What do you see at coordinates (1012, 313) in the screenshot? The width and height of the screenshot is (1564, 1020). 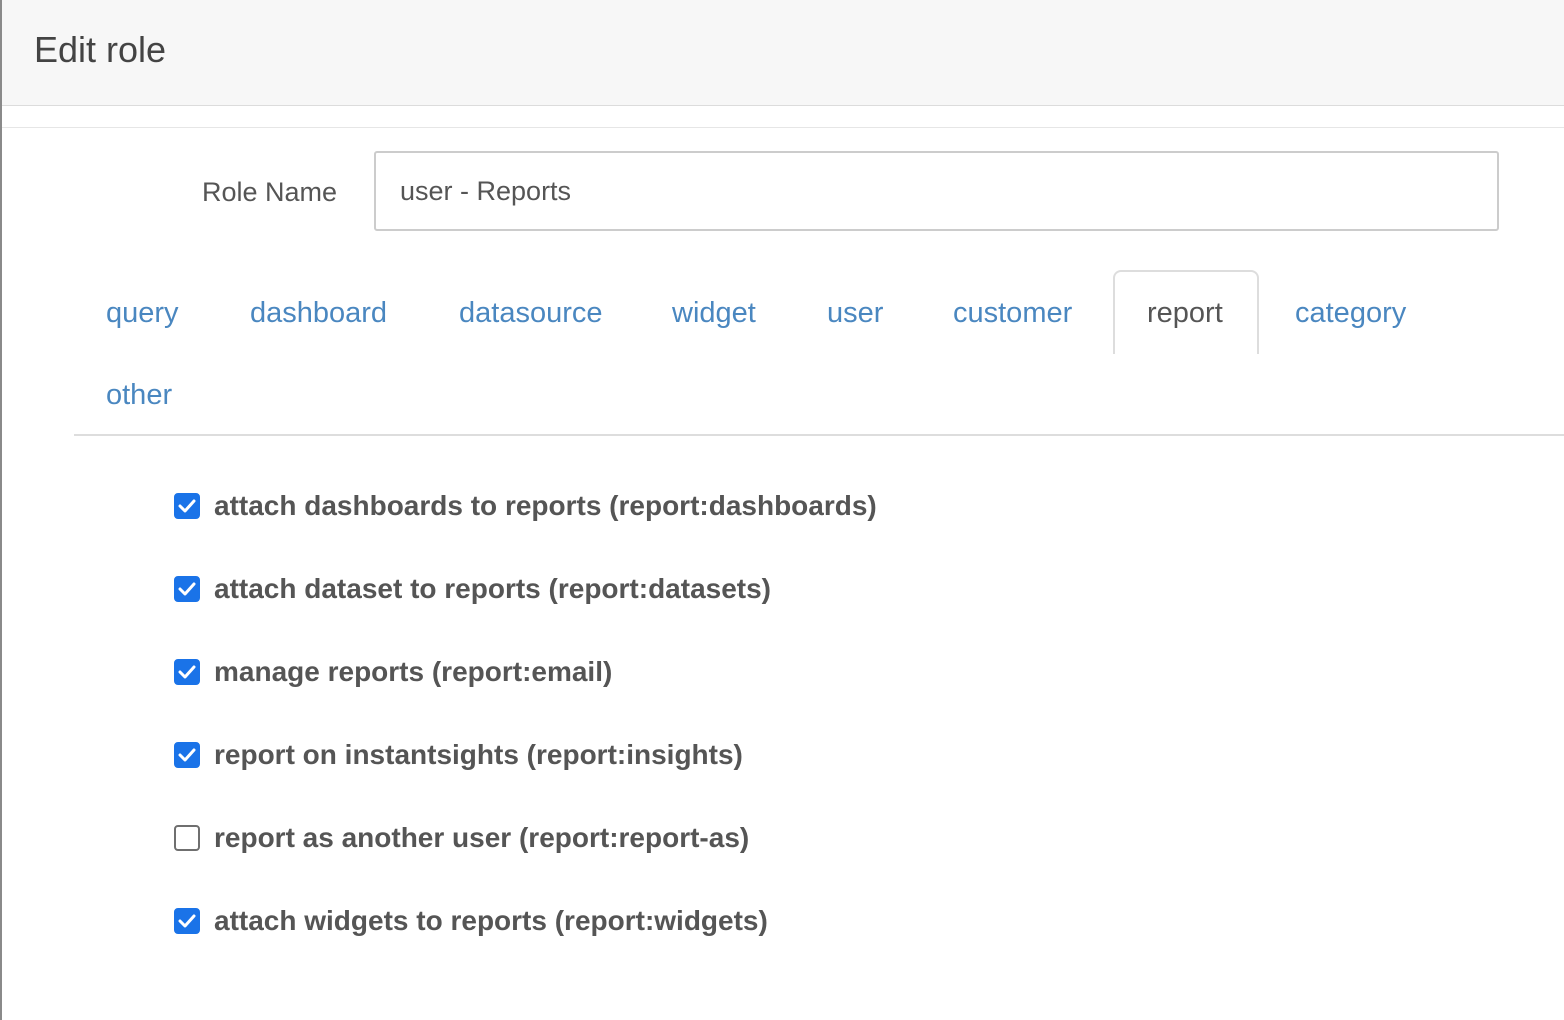 I see `tab-customer: customer` at bounding box center [1012, 313].